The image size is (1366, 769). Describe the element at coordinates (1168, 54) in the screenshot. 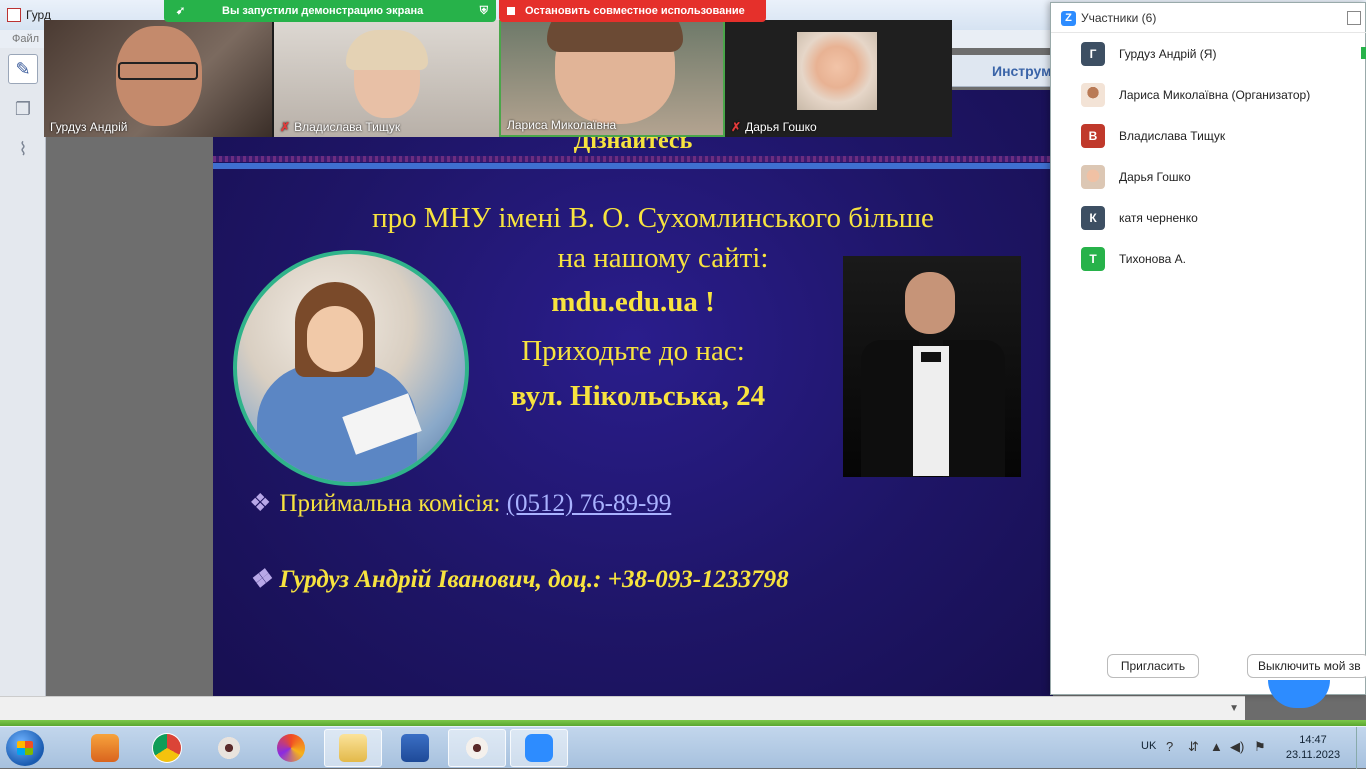

I see `participant-name: Гурдуз Андрій (Я)` at that location.